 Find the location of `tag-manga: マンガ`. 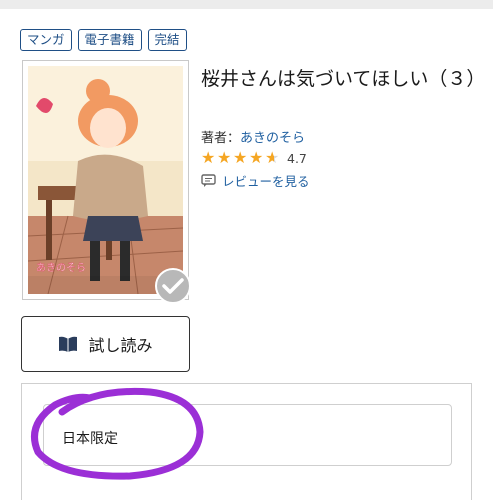

tag-manga: マンガ is located at coordinates (46, 40).